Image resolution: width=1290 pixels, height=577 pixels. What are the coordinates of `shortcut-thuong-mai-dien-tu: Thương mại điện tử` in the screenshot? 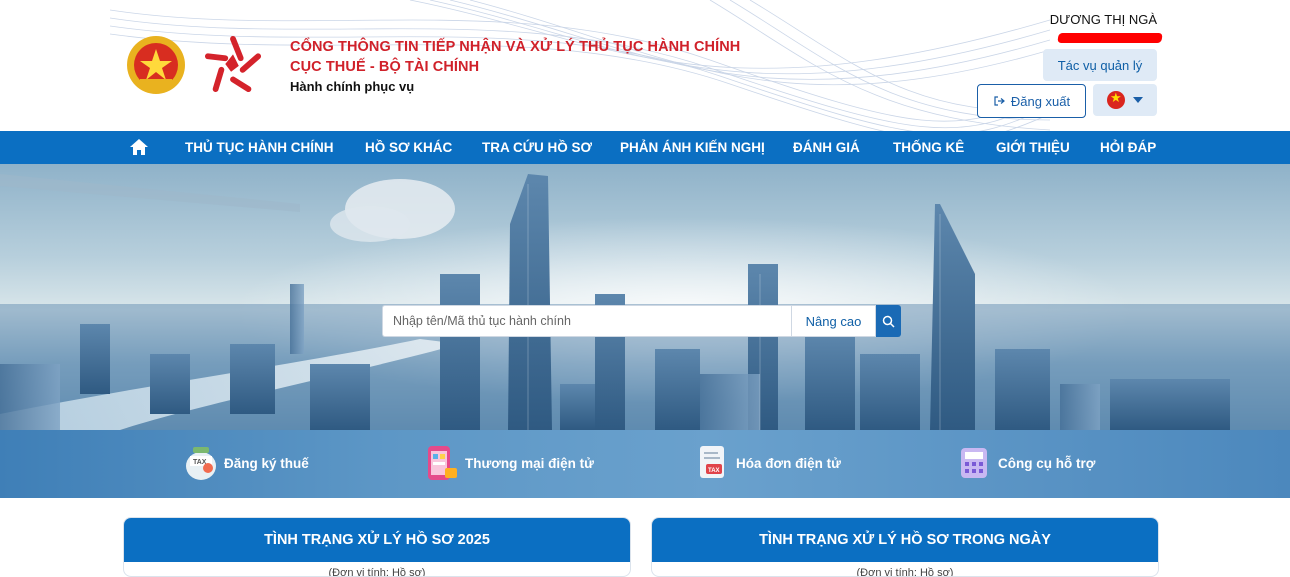 It's located at (509, 463).